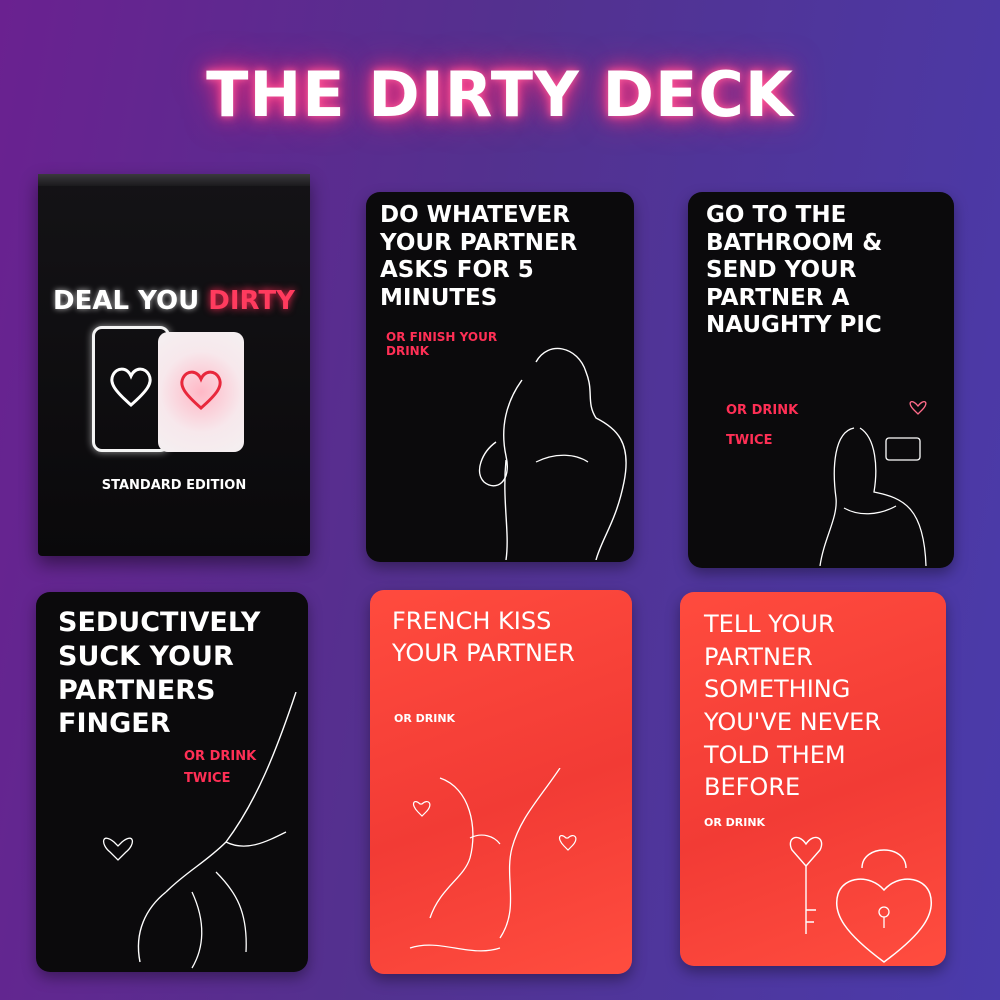 The image size is (1000, 1000). What do you see at coordinates (873, 483) in the screenshot?
I see `selfie-line-drawing` at bounding box center [873, 483].